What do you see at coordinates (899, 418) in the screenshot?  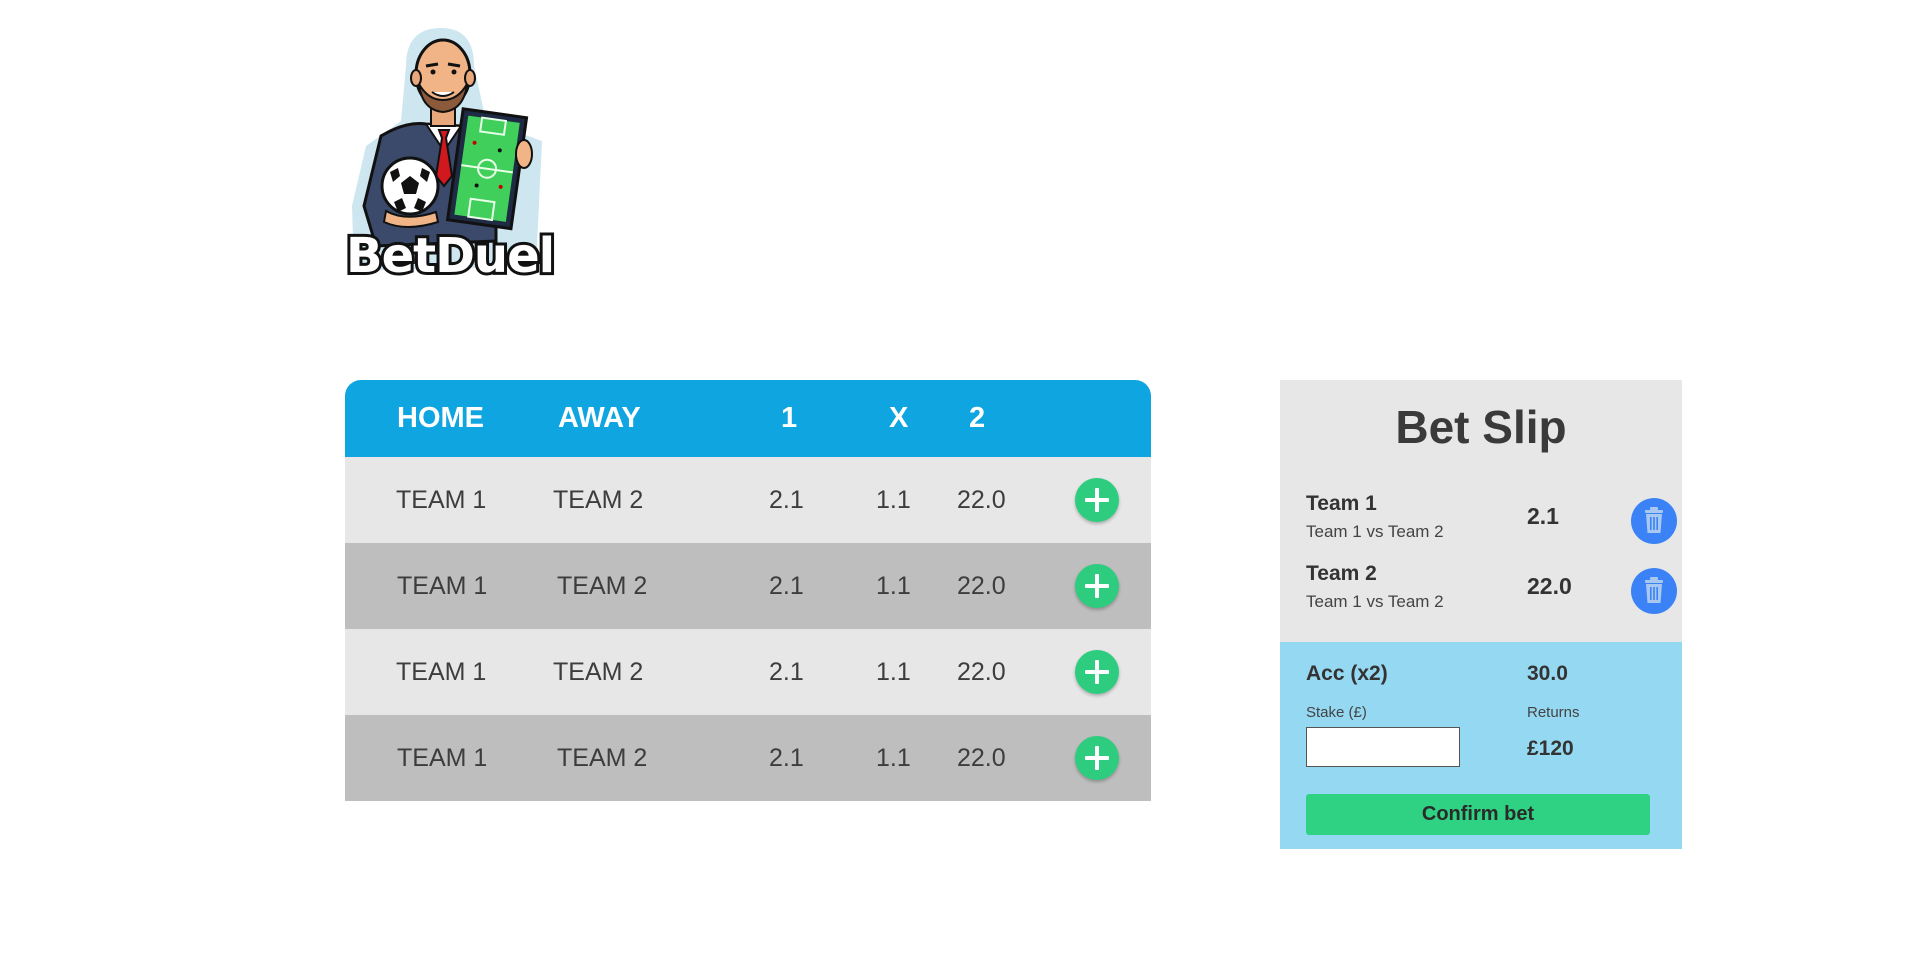 I see `header-odd-x: X` at bounding box center [899, 418].